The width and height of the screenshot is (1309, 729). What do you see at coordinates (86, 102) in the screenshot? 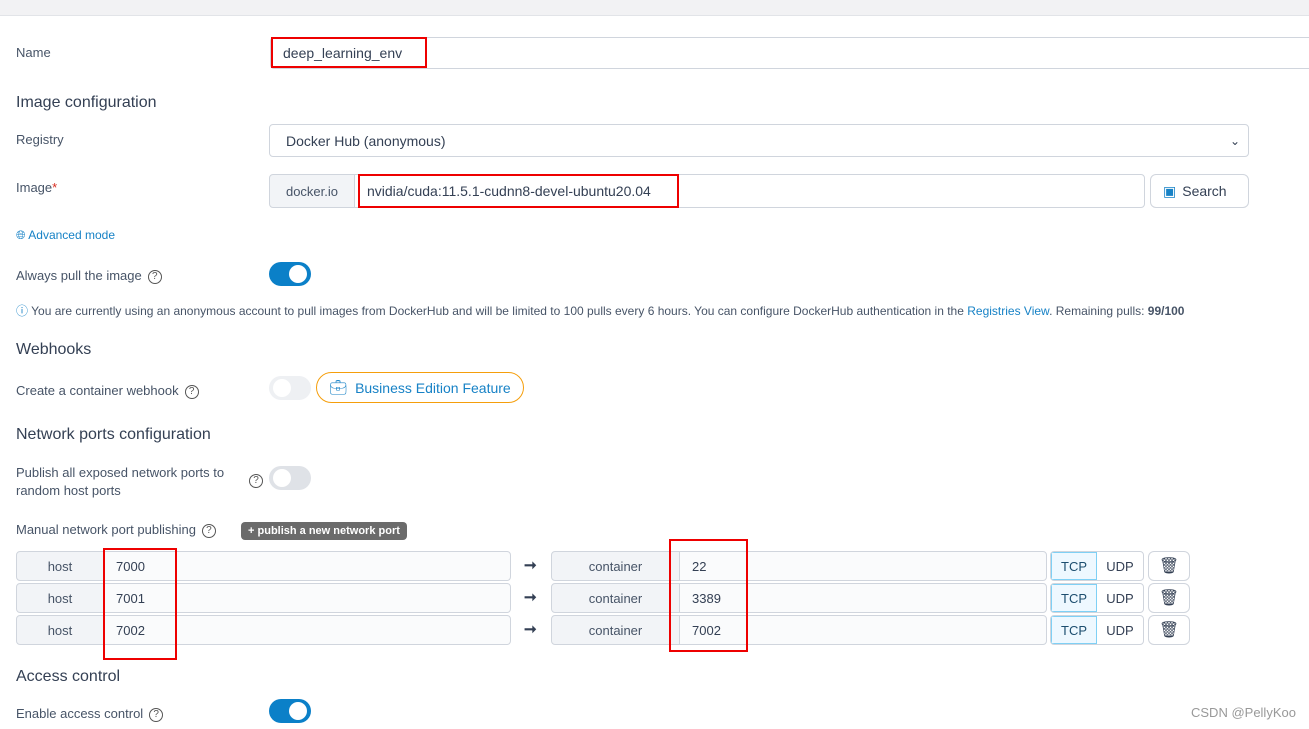
I see `image-config-heading: Image configuration` at bounding box center [86, 102].